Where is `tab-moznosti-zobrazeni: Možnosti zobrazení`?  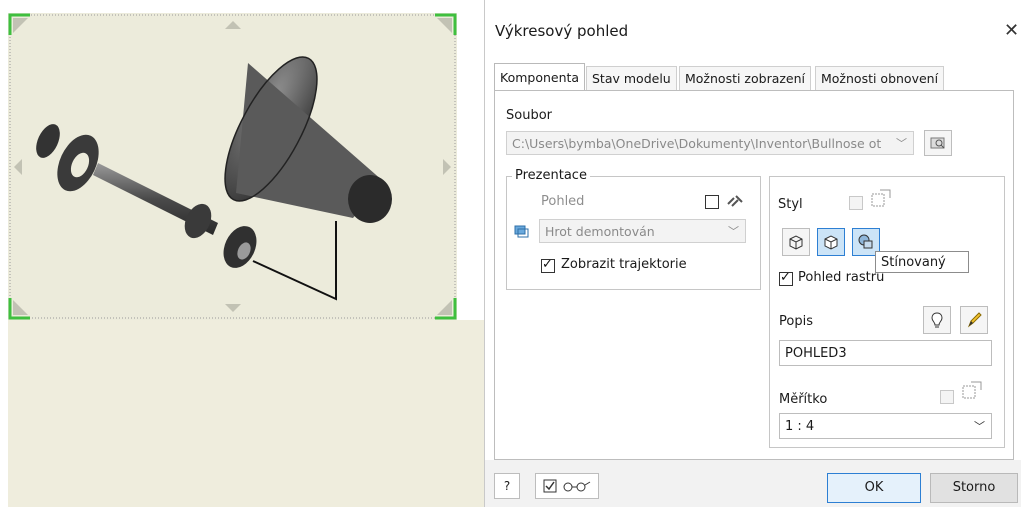 tab-moznosti-zobrazeni: Možnosti zobrazení is located at coordinates (745, 78).